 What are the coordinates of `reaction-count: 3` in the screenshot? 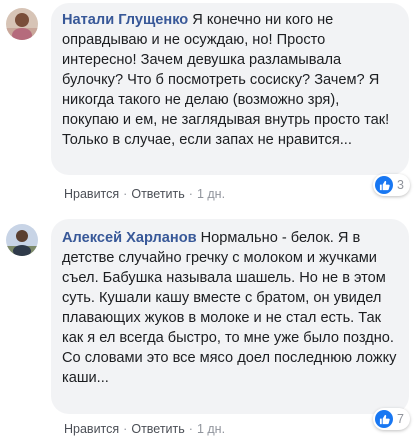 It's located at (391, 185).